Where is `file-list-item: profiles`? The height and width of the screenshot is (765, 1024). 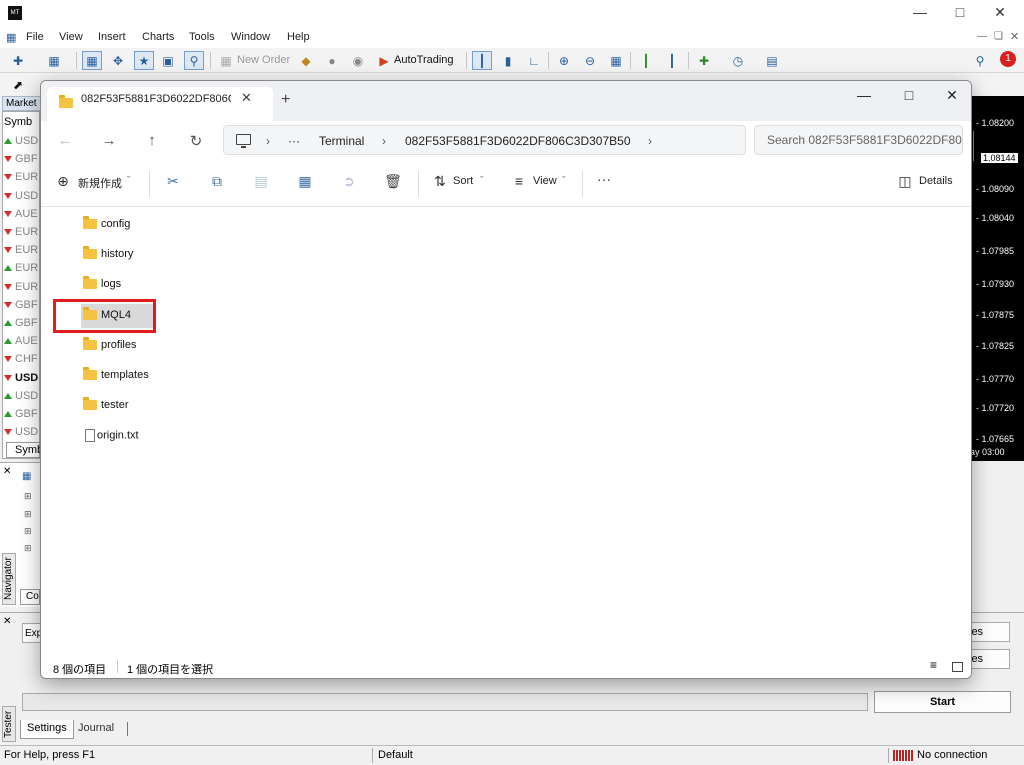 file-list-item: profiles is located at coordinates (118, 346).